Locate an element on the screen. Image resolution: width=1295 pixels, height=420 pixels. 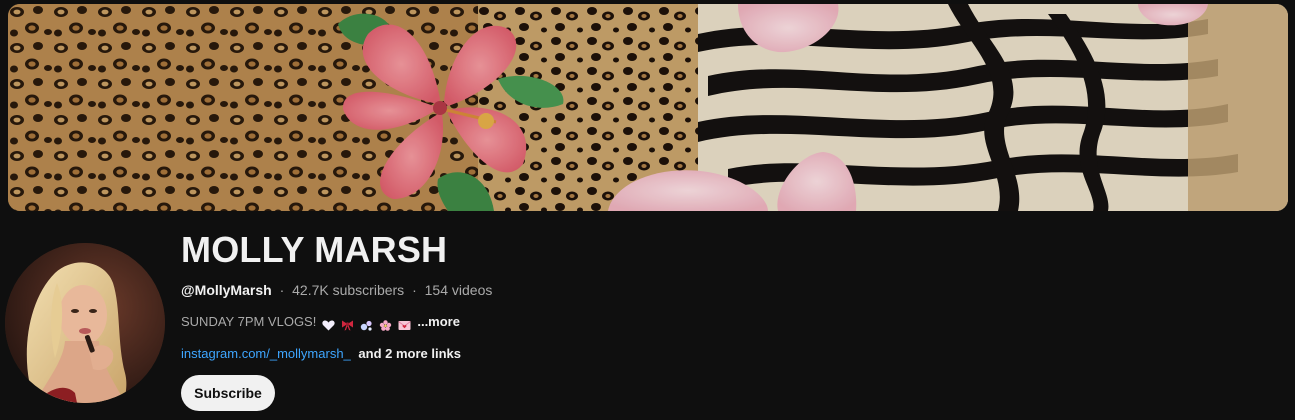
description-text: SUNDAY 7PM VLOGS! is located at coordinates (249, 321).